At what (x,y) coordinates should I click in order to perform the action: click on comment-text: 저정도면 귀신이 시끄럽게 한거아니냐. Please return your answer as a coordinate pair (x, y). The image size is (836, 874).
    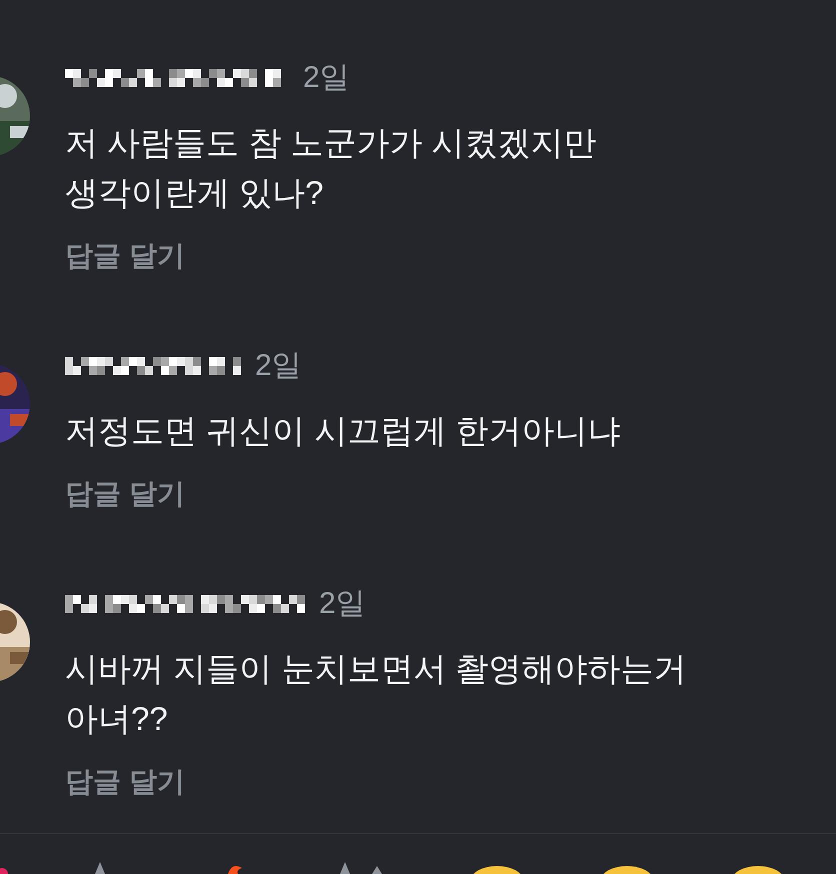
    Looking at the image, I should click on (343, 431).